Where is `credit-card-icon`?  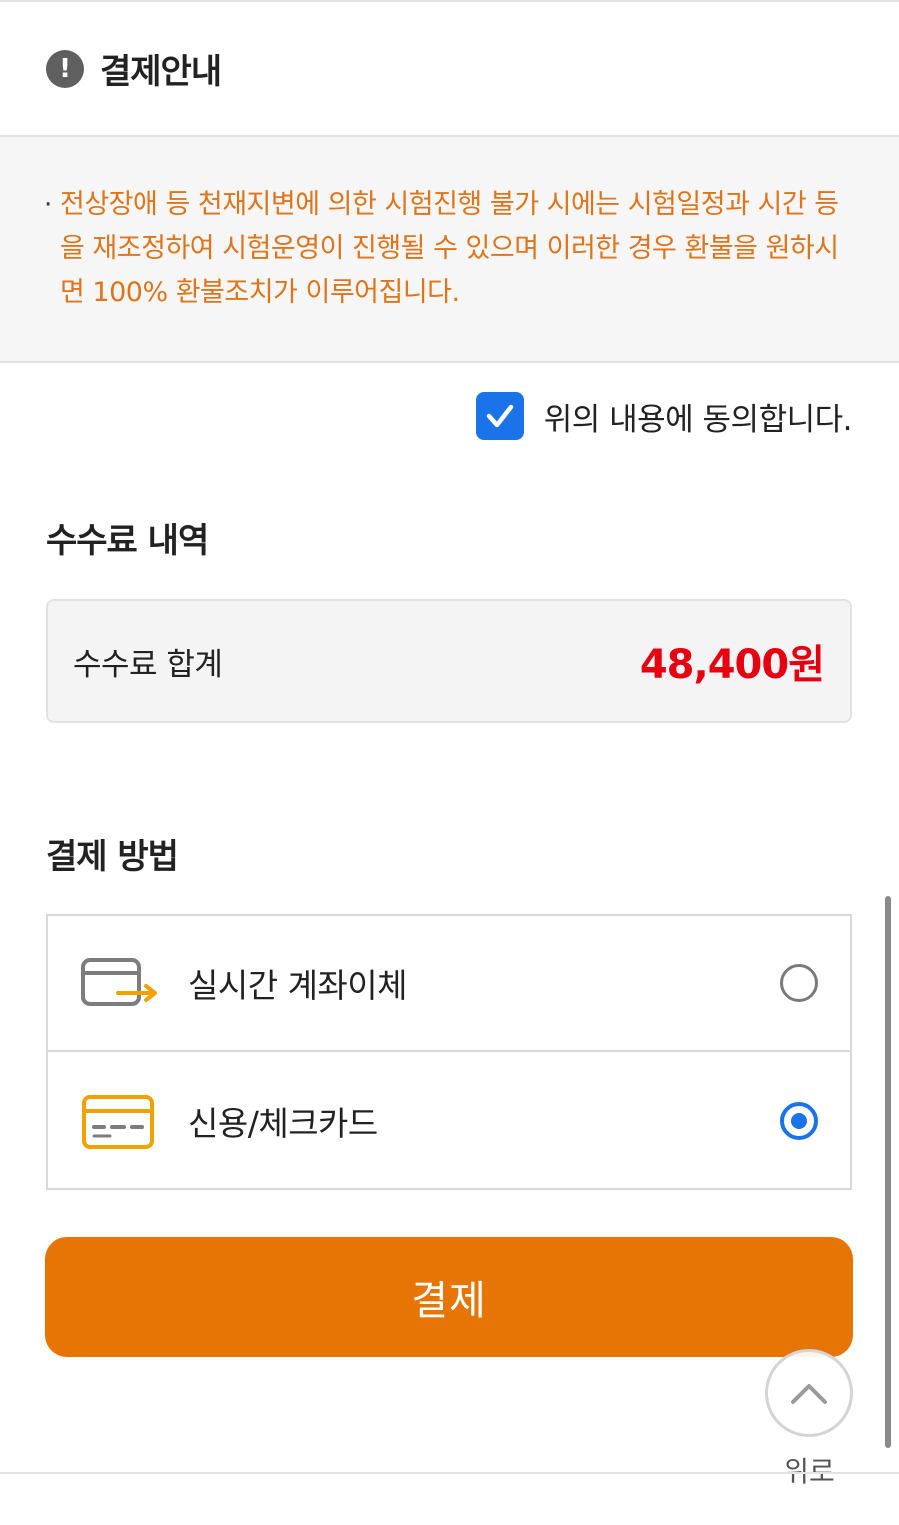 credit-card-icon is located at coordinates (118, 1122).